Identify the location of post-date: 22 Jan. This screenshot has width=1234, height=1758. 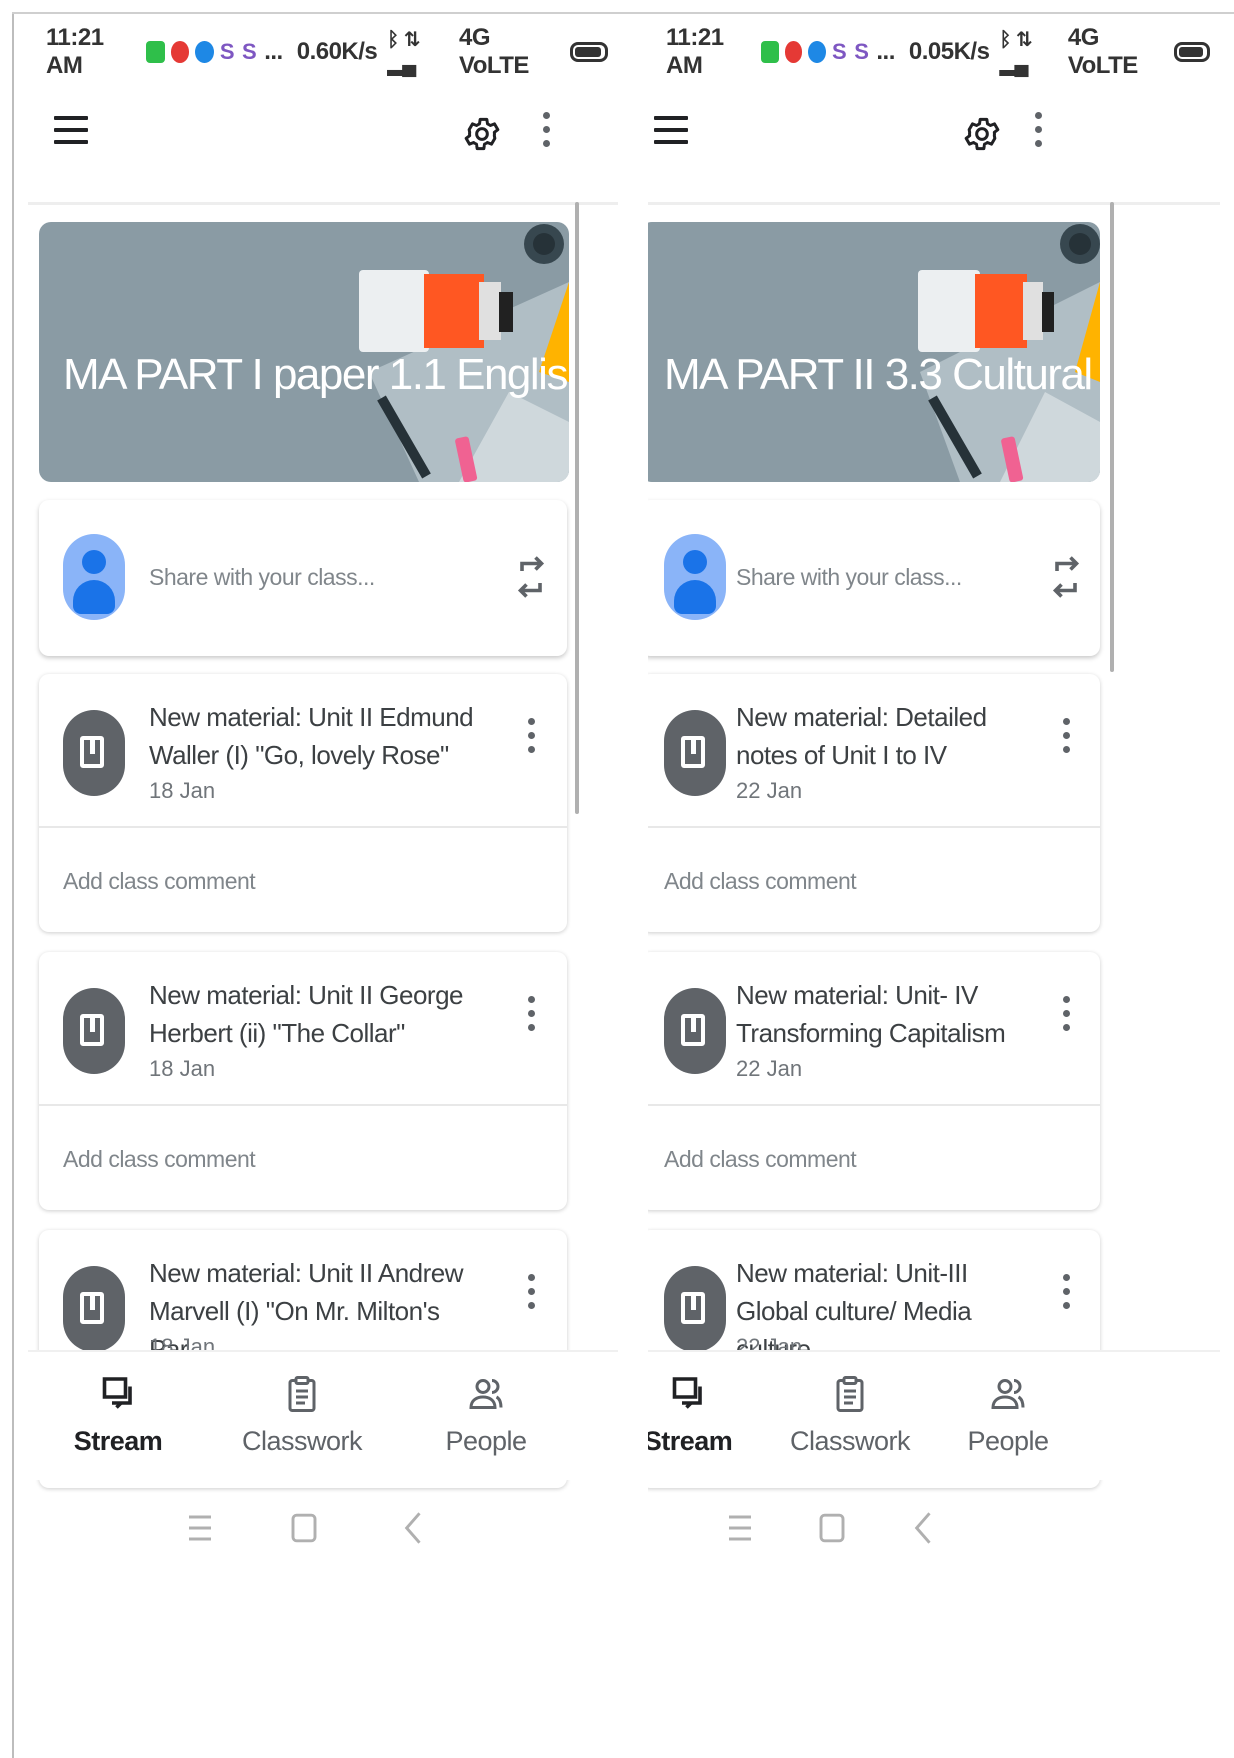
(769, 790).